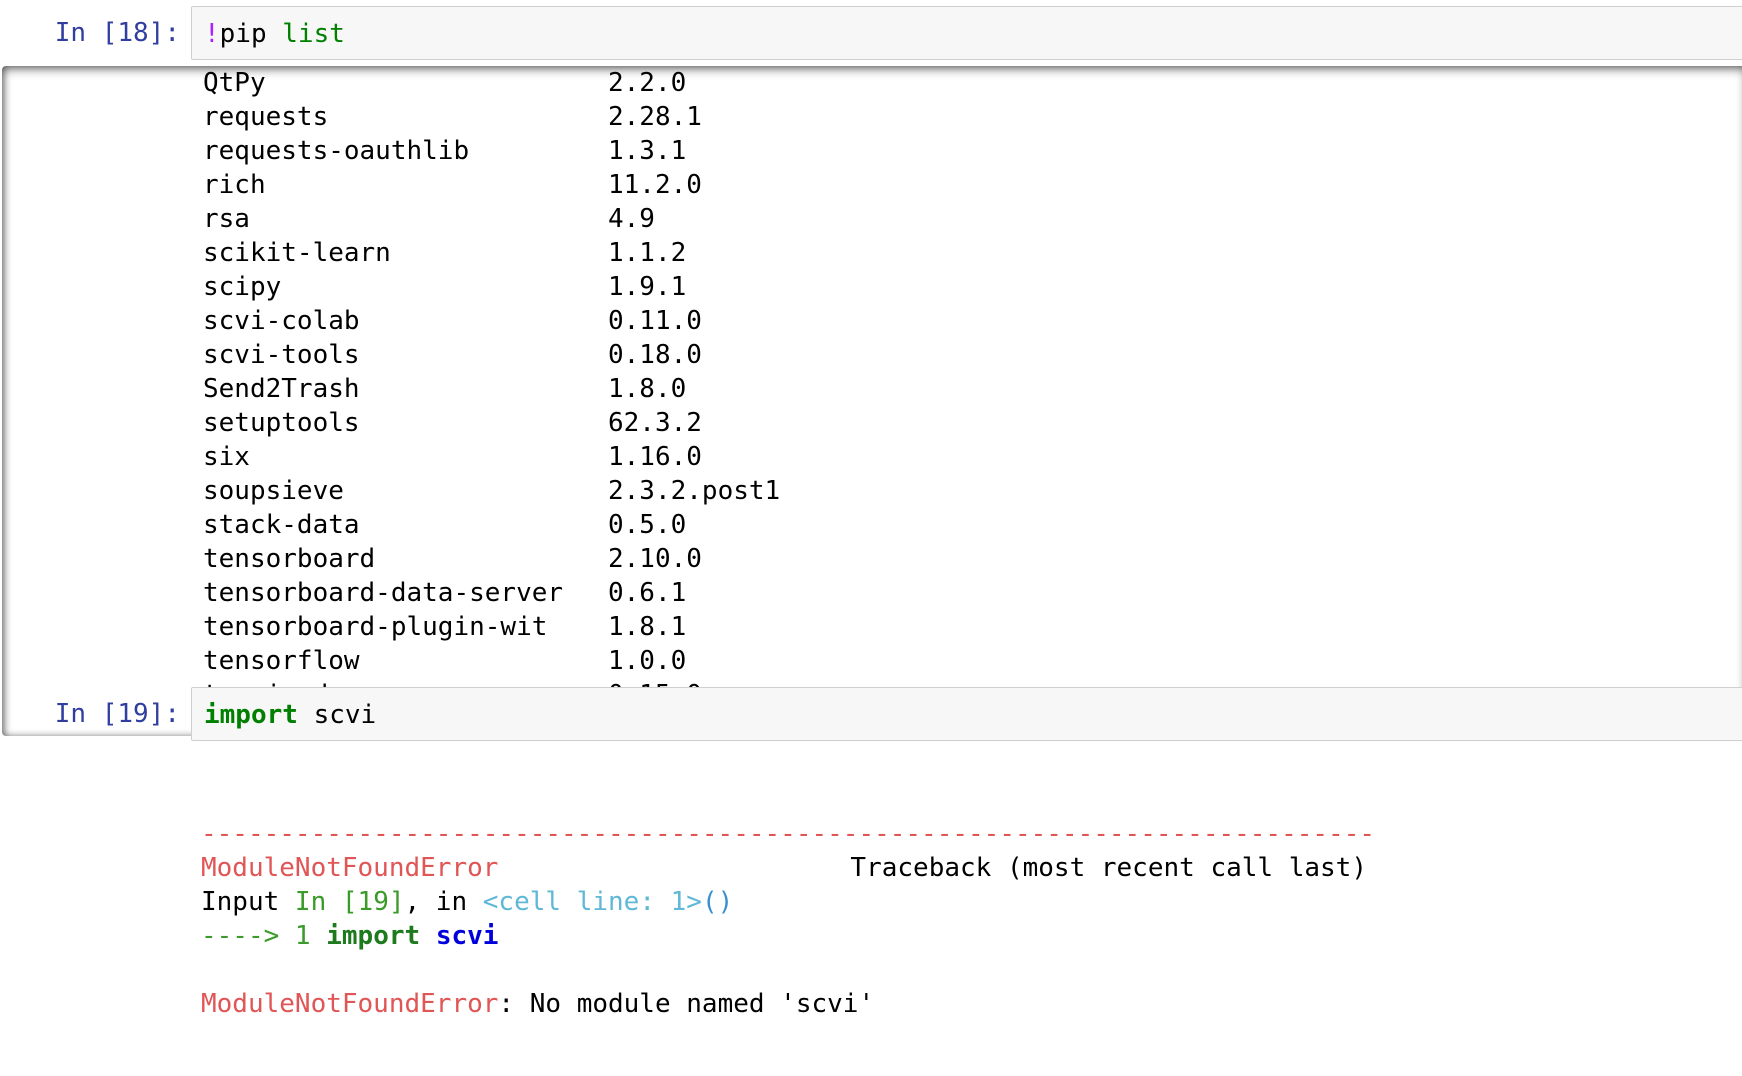 This screenshot has height=1076, width=1742. Describe the element at coordinates (248, 902) in the screenshot. I see `input-word: Input` at that location.